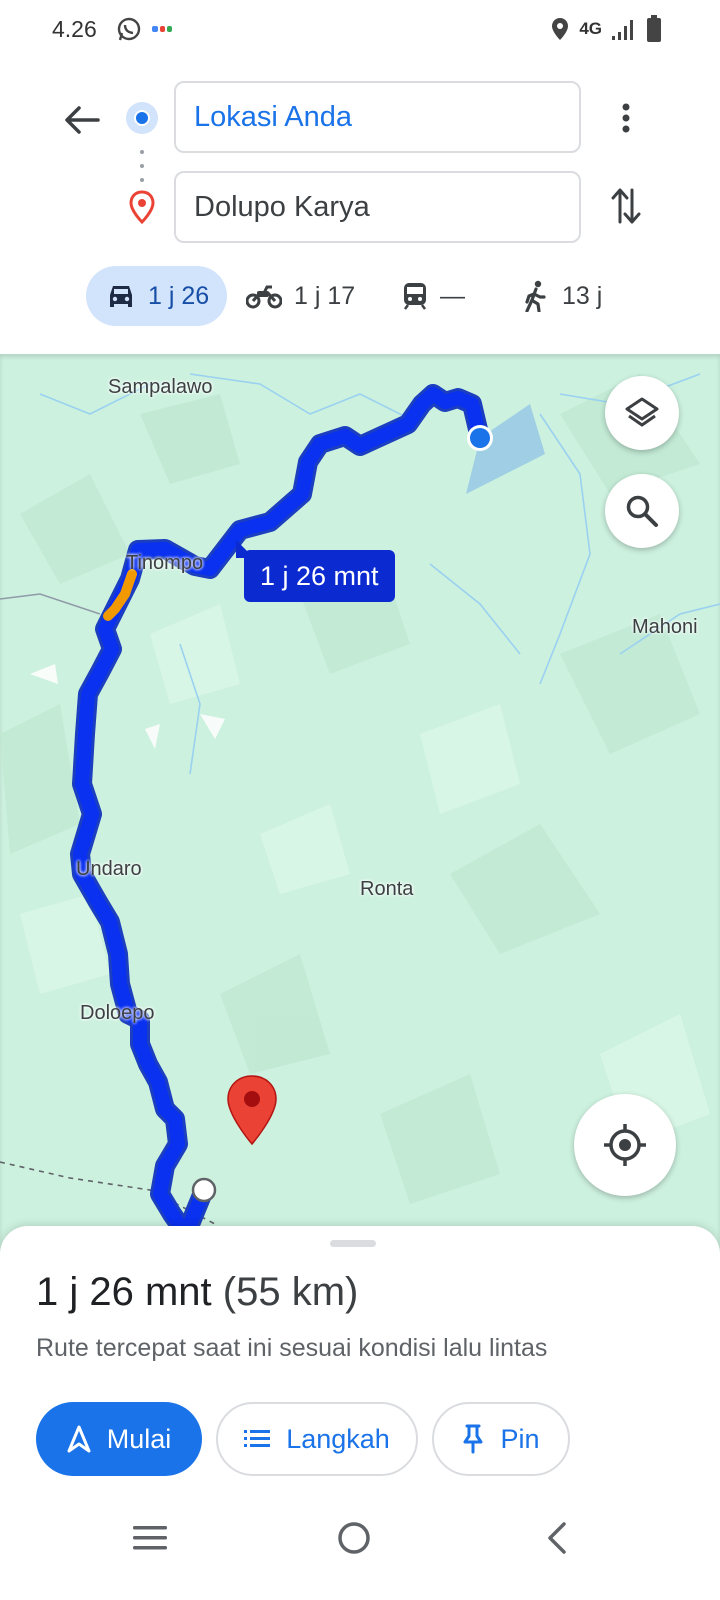 The width and height of the screenshot is (720, 1600). What do you see at coordinates (109, 869) in the screenshot?
I see `map-label-undaro: Undaro` at bounding box center [109, 869].